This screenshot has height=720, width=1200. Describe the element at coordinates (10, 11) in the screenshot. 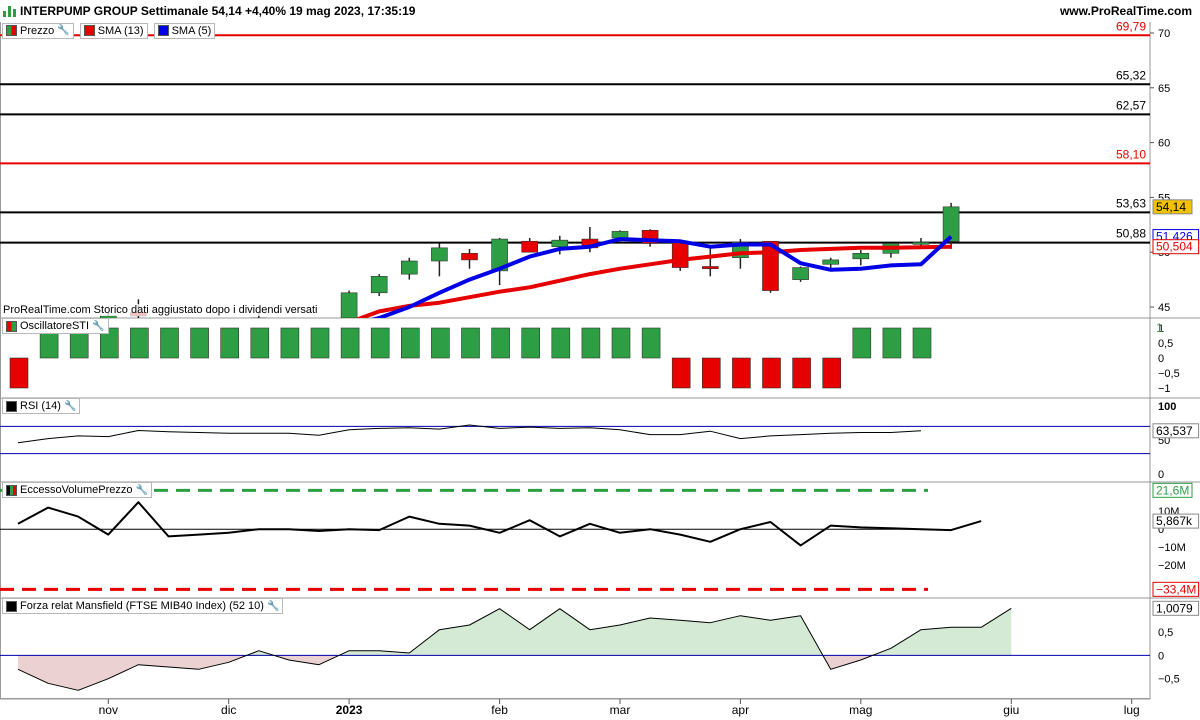

I see `chart-app-icon` at that location.